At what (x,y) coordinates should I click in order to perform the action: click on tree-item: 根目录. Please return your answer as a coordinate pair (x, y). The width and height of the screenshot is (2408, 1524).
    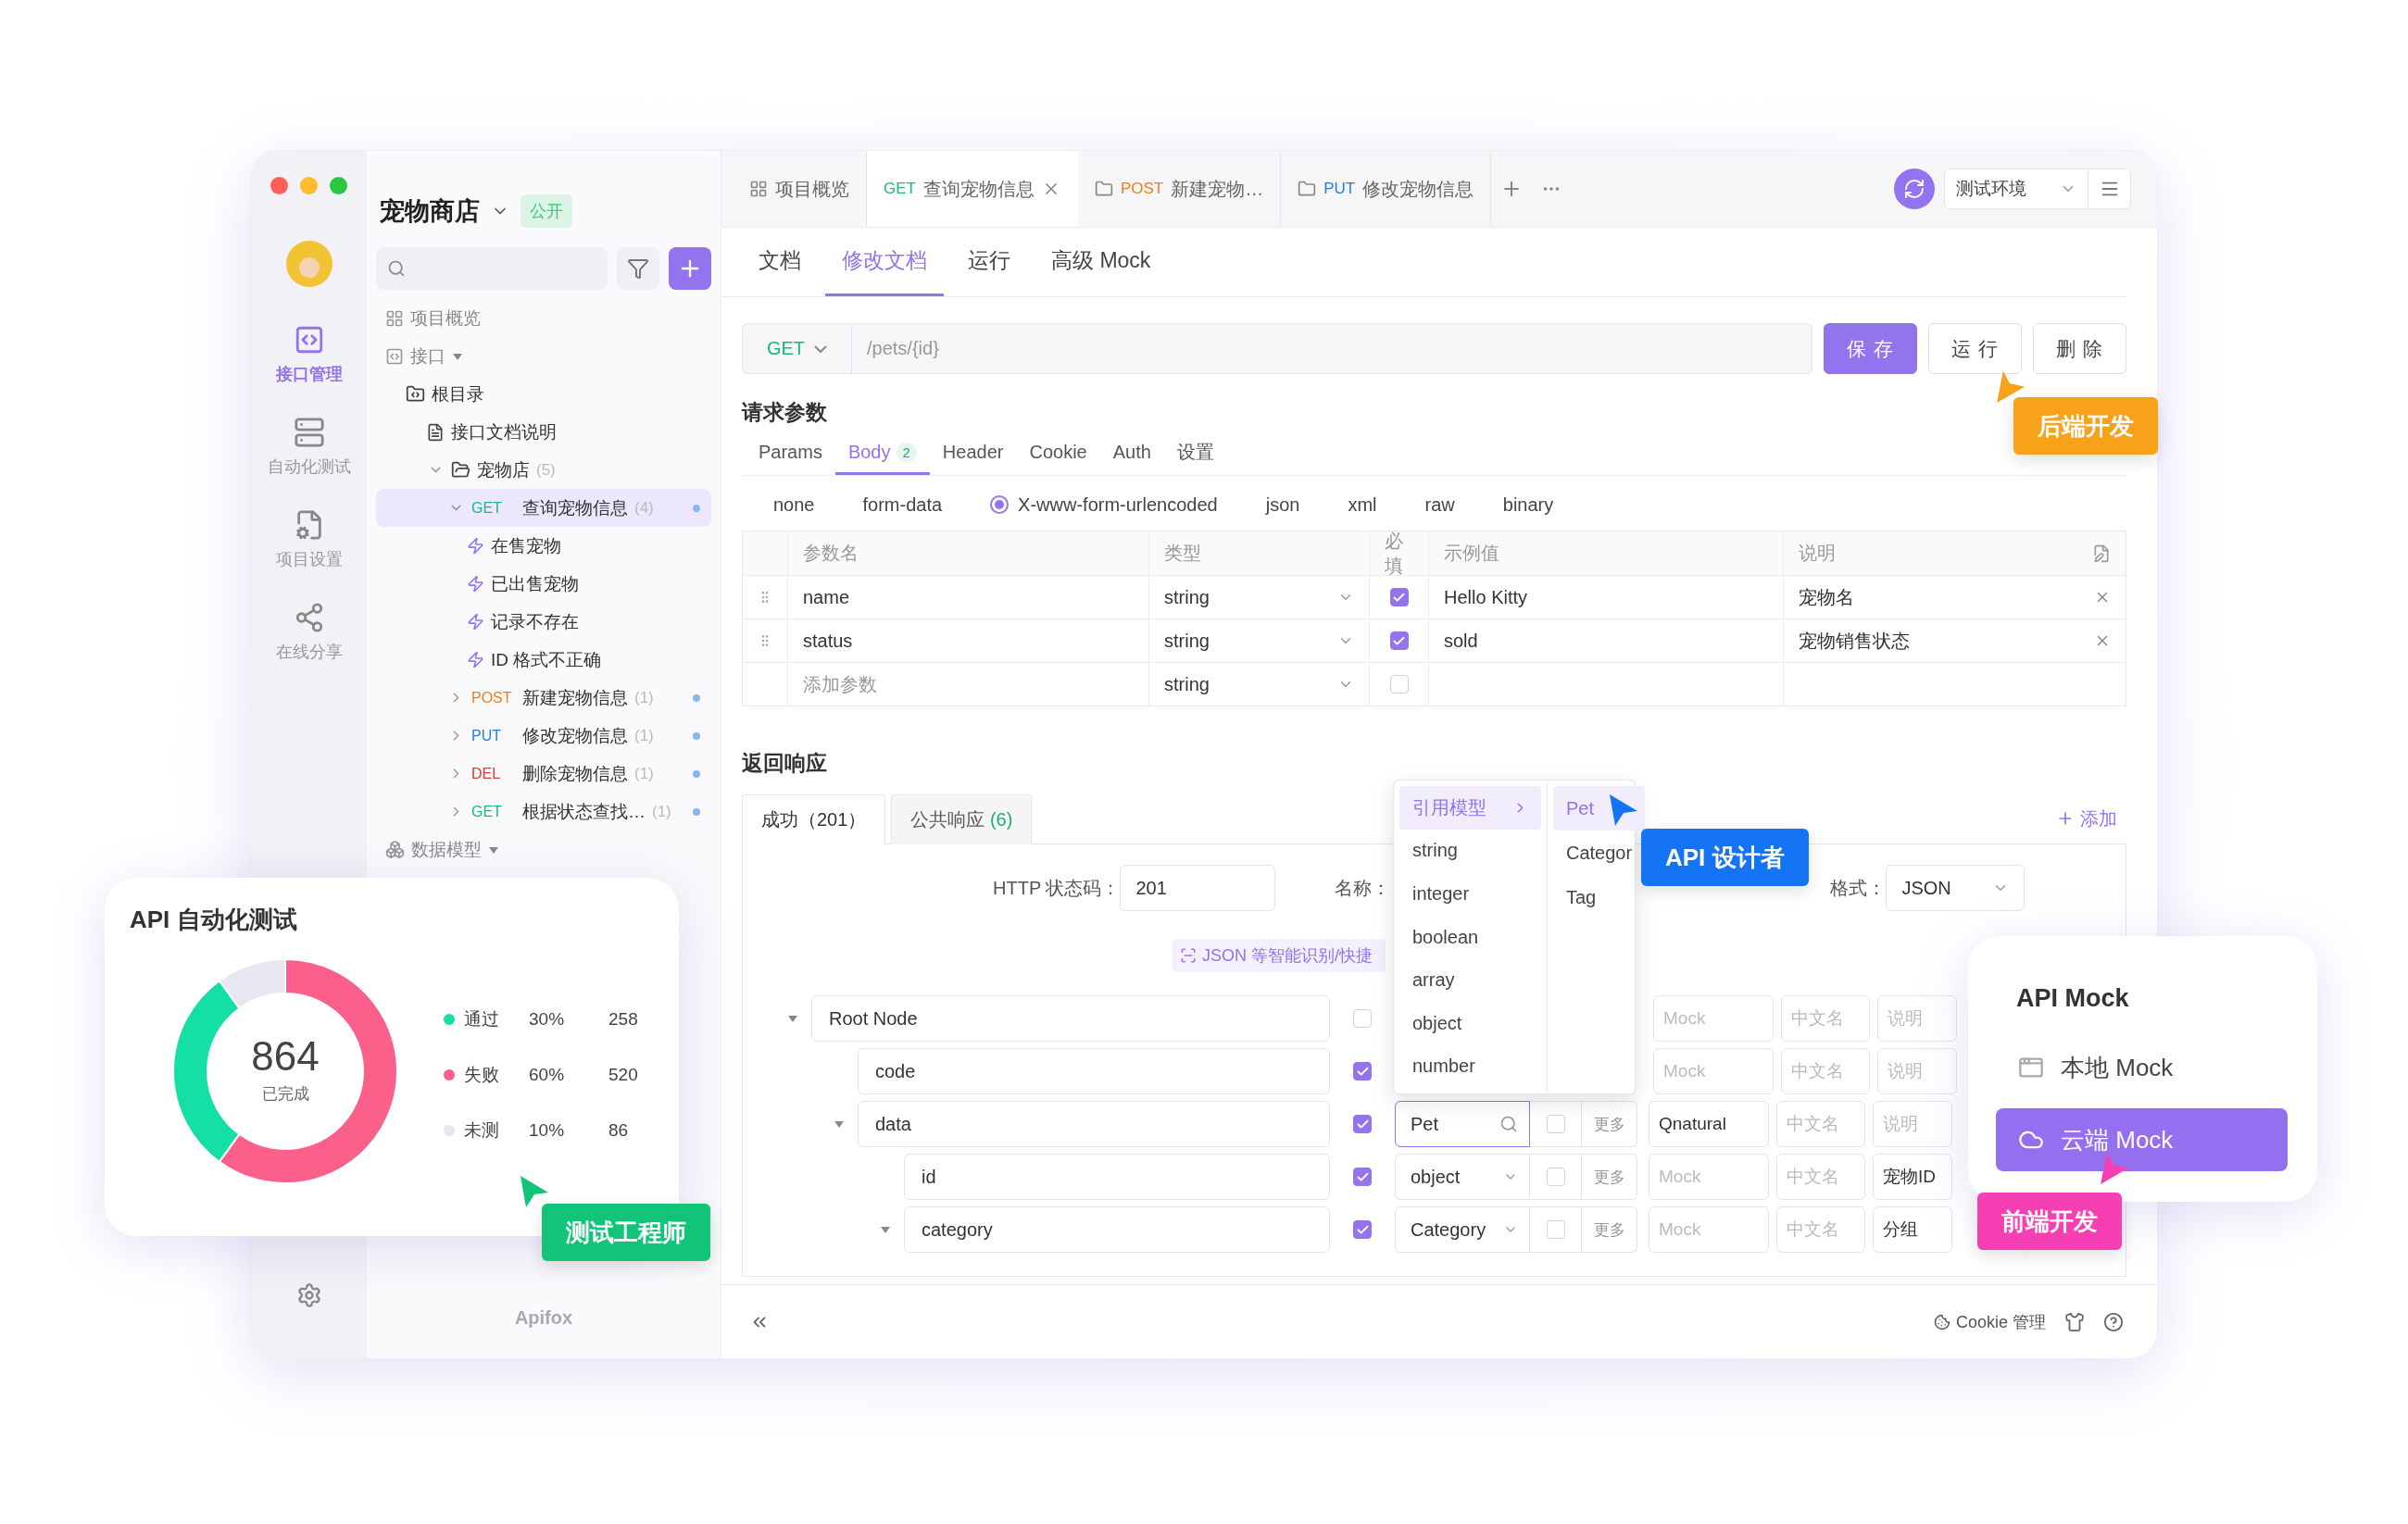
    Looking at the image, I should click on (543, 394).